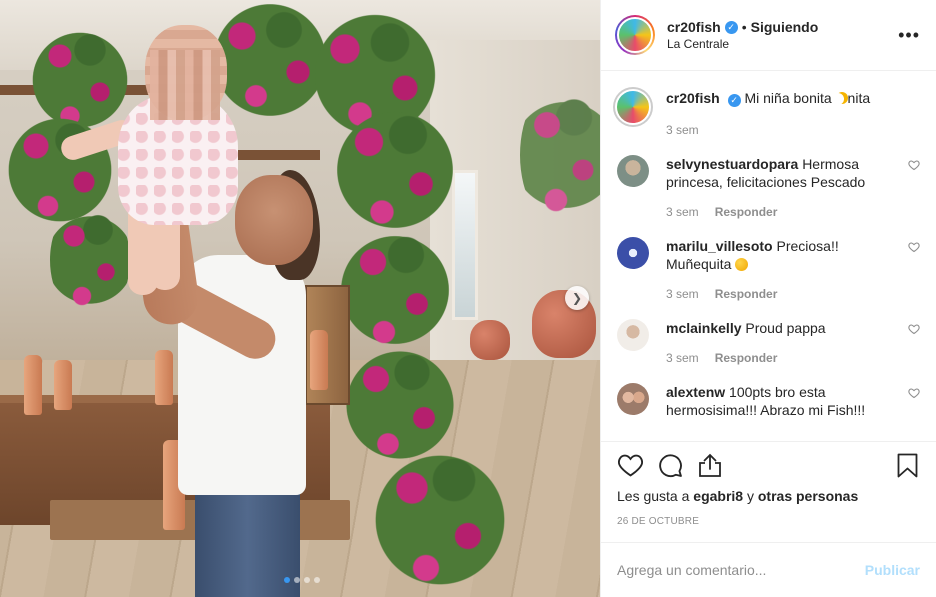  What do you see at coordinates (741, 570) in the screenshot?
I see `comment-input` at bounding box center [741, 570].